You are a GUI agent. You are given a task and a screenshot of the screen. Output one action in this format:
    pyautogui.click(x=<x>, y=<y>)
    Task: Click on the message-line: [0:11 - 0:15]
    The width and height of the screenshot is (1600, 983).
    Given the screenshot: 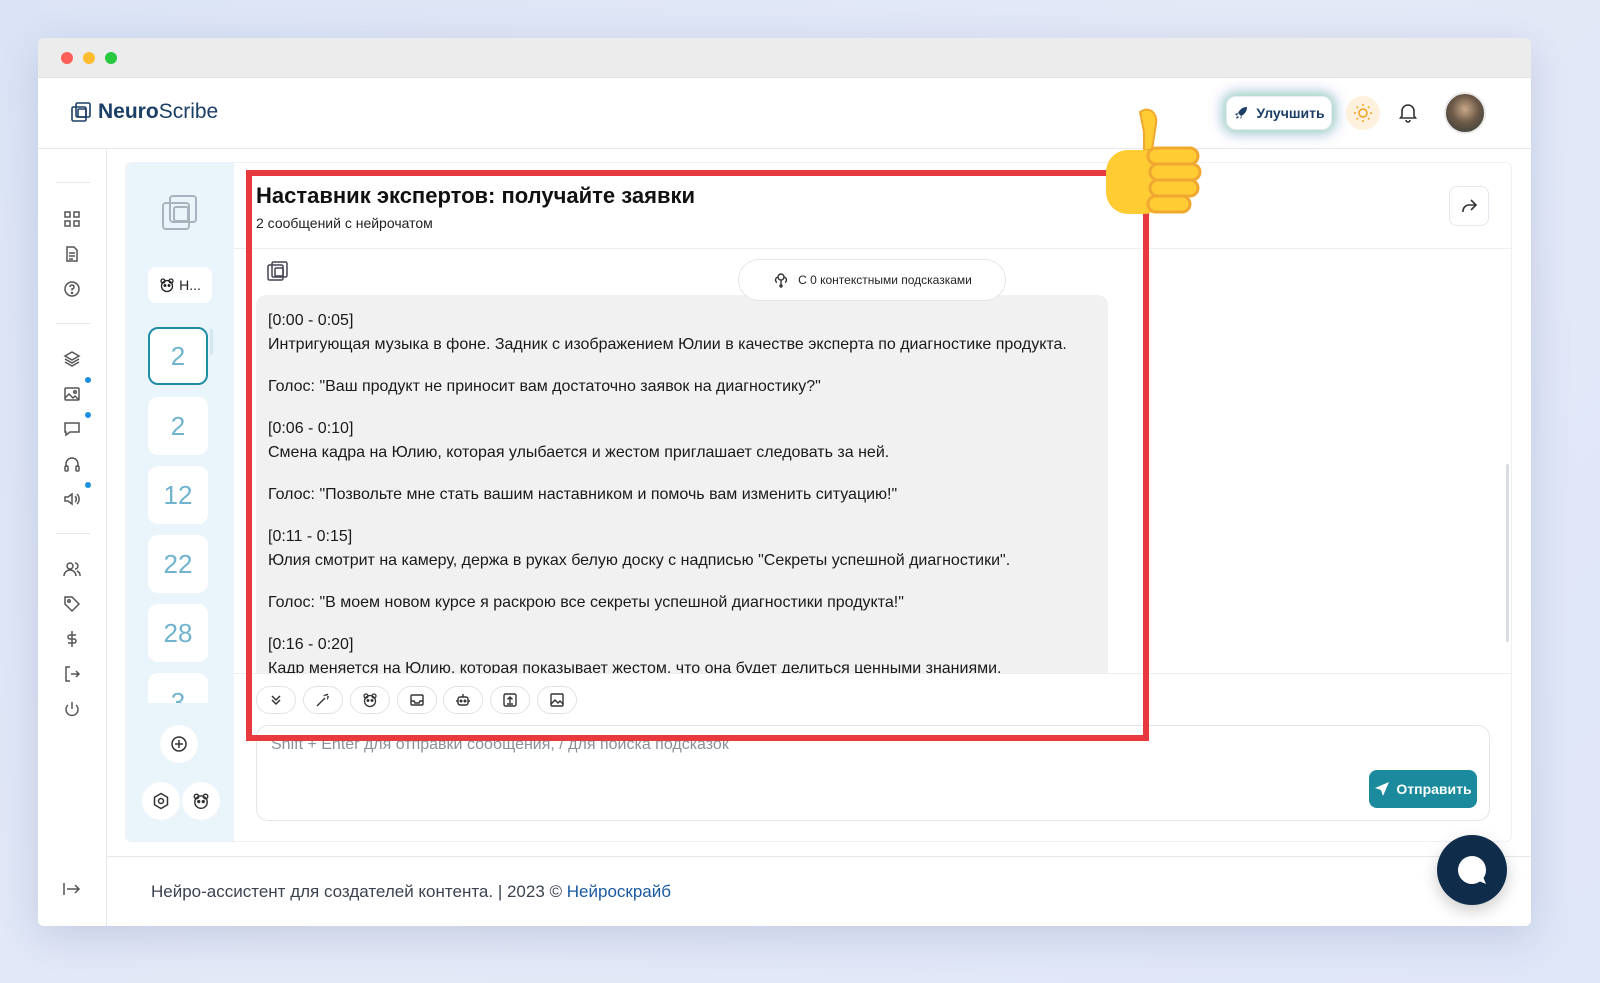 What is the action you would take?
    pyautogui.click(x=310, y=536)
    